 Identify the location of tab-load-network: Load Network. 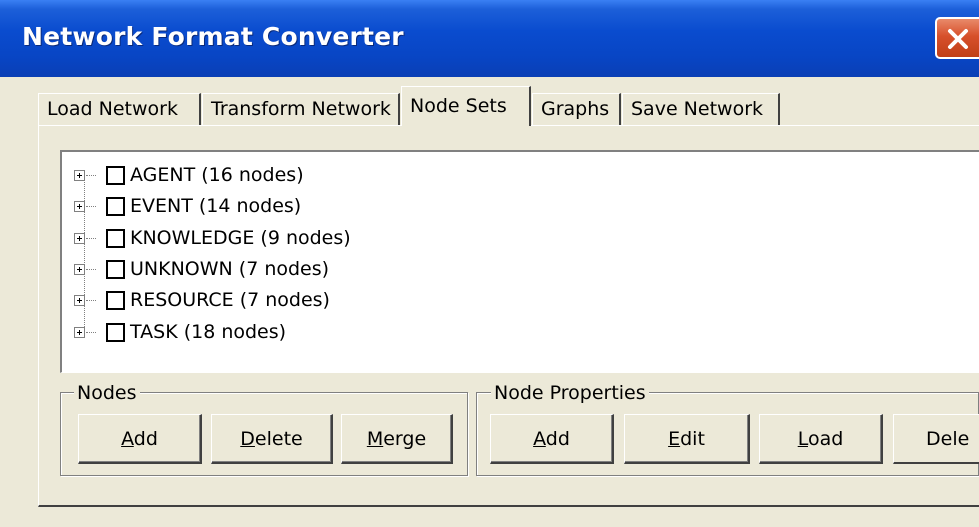
(119, 109).